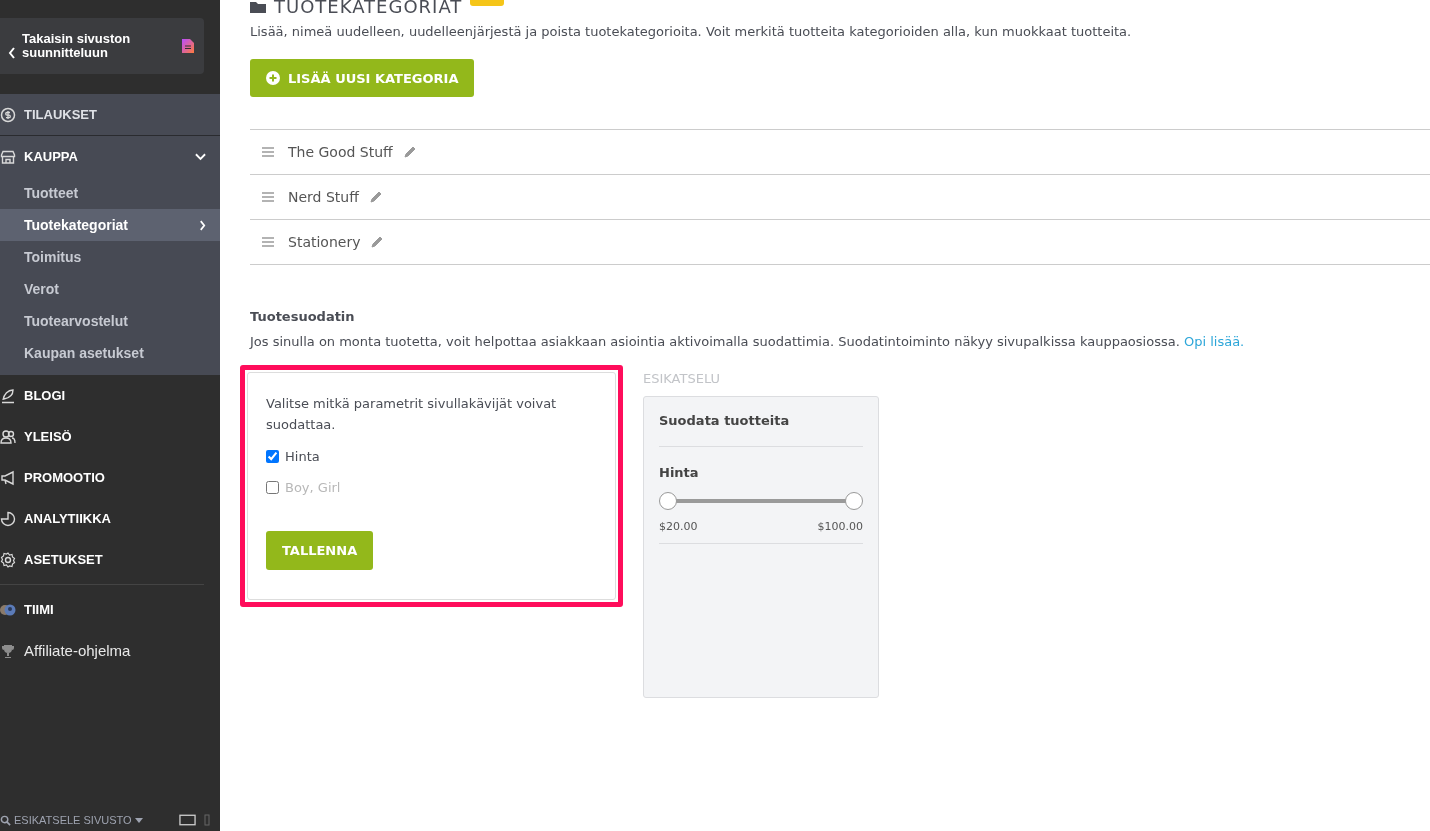 Image resolution: width=1430 pixels, height=831 pixels. I want to click on back-button: Takaisin sivuston suunnitteluun, so click(102, 46).